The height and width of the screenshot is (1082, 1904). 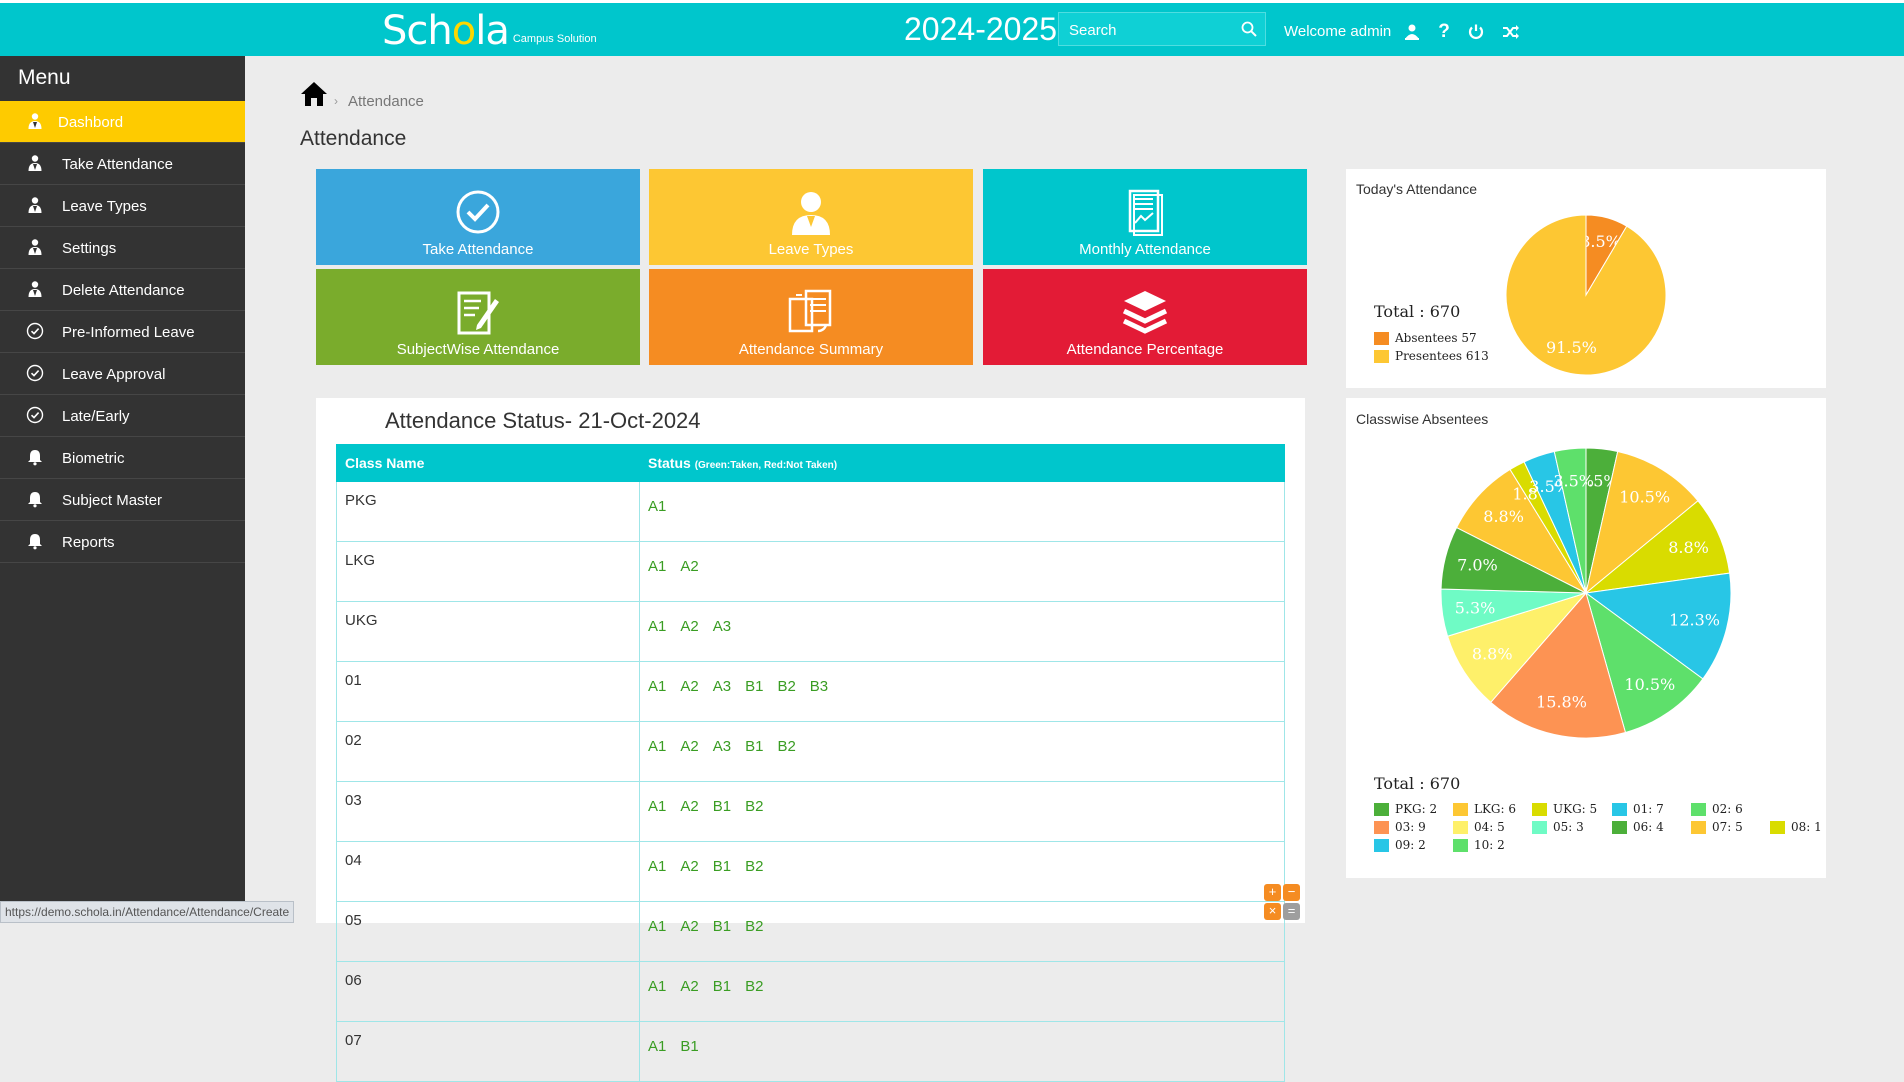 What do you see at coordinates (478, 217) in the screenshot?
I see `tile-take-attendance: Take Attendance` at bounding box center [478, 217].